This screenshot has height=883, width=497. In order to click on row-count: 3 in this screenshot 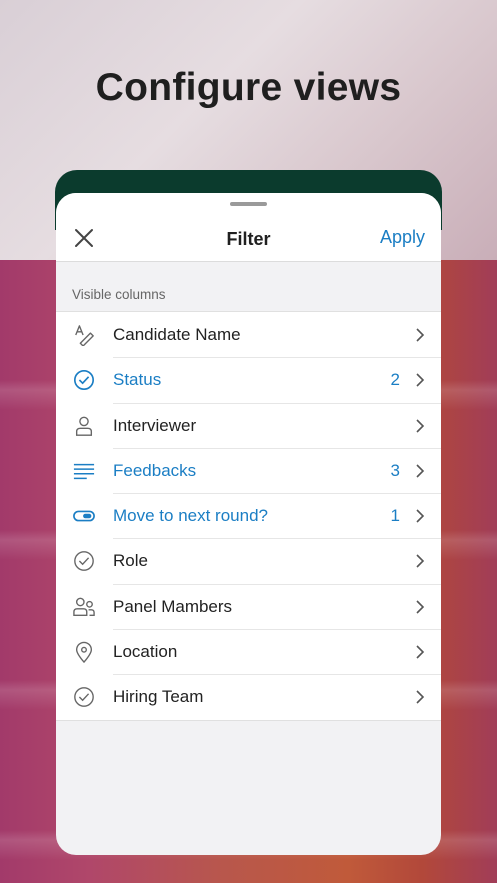, I will do `click(395, 470)`.